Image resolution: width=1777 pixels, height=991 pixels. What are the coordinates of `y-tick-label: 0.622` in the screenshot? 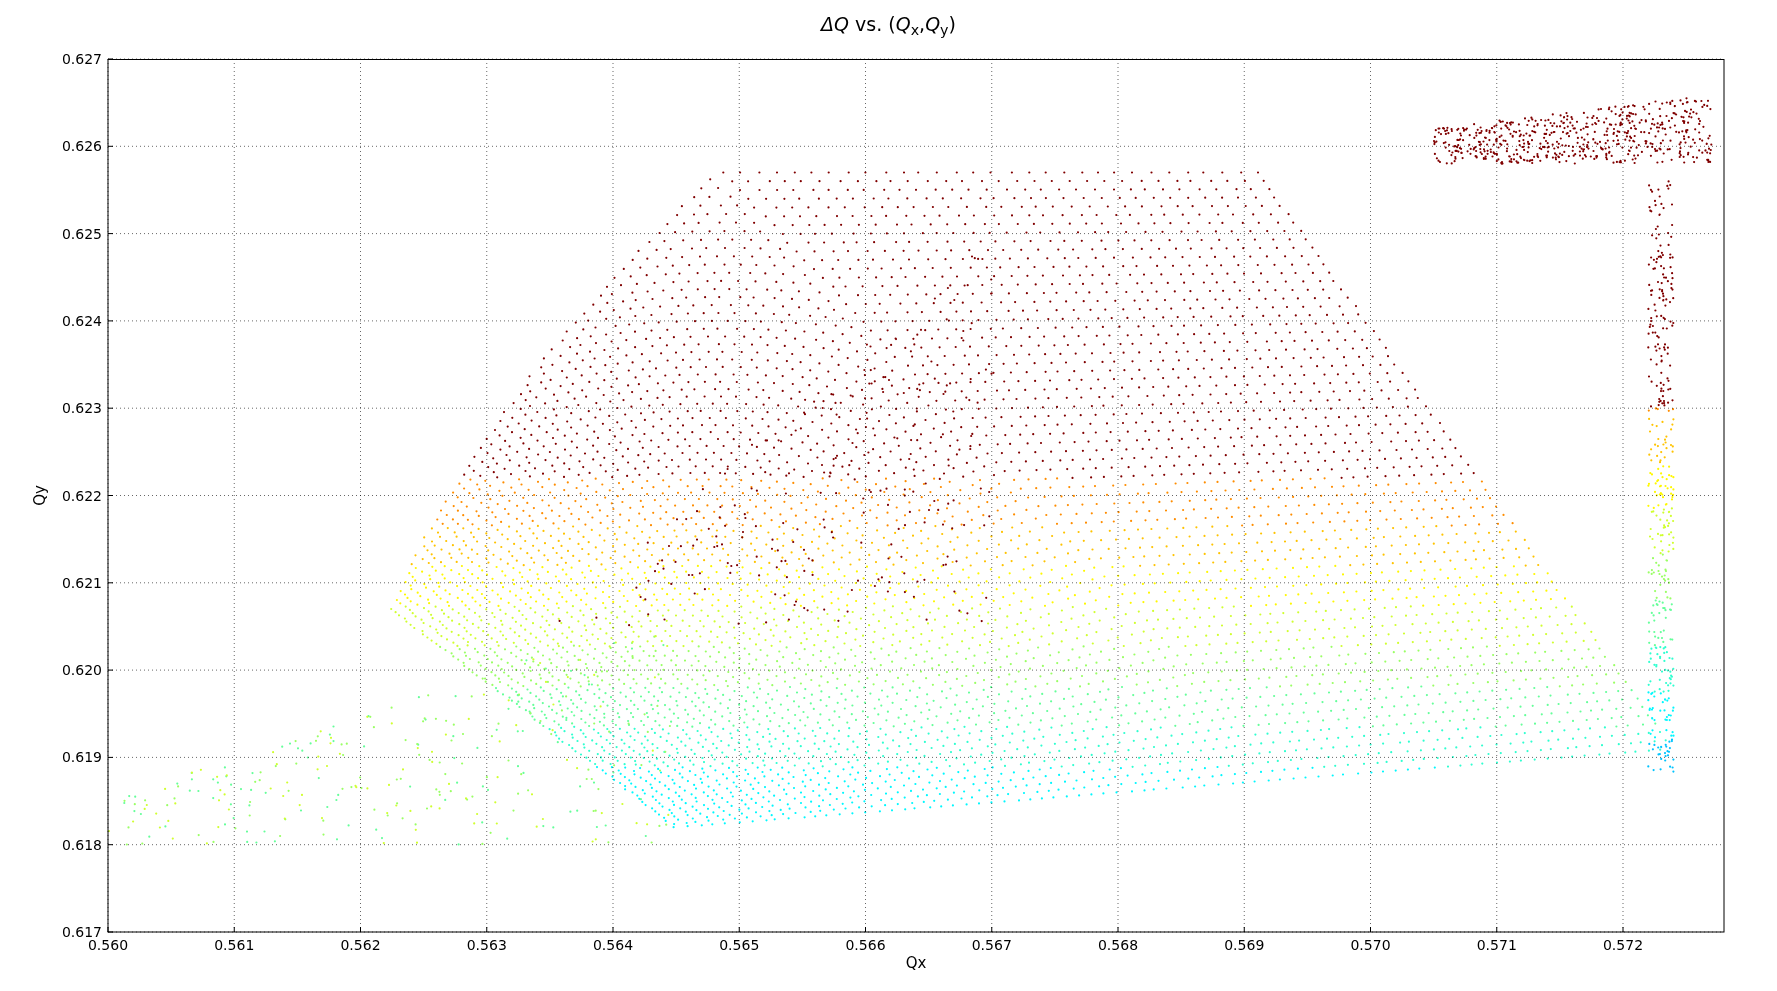 It's located at (81, 495).